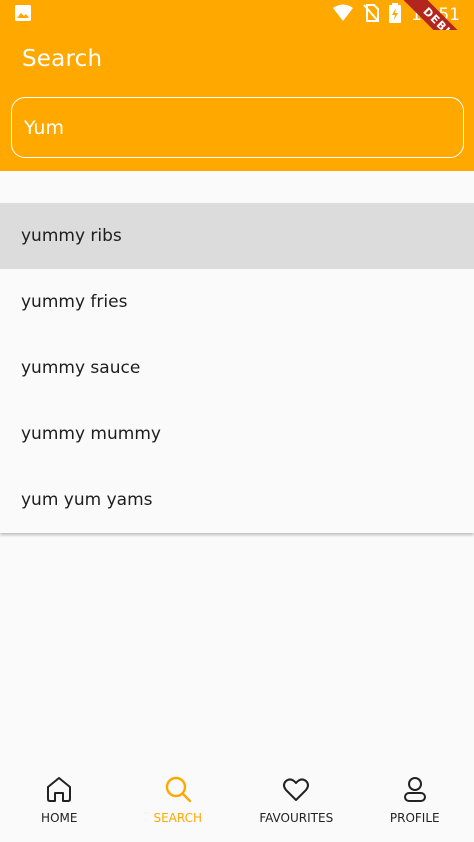 Image resolution: width=474 pixels, height=842 pixels. What do you see at coordinates (237, 500) in the screenshot?
I see `list-item: yum yum yams` at bounding box center [237, 500].